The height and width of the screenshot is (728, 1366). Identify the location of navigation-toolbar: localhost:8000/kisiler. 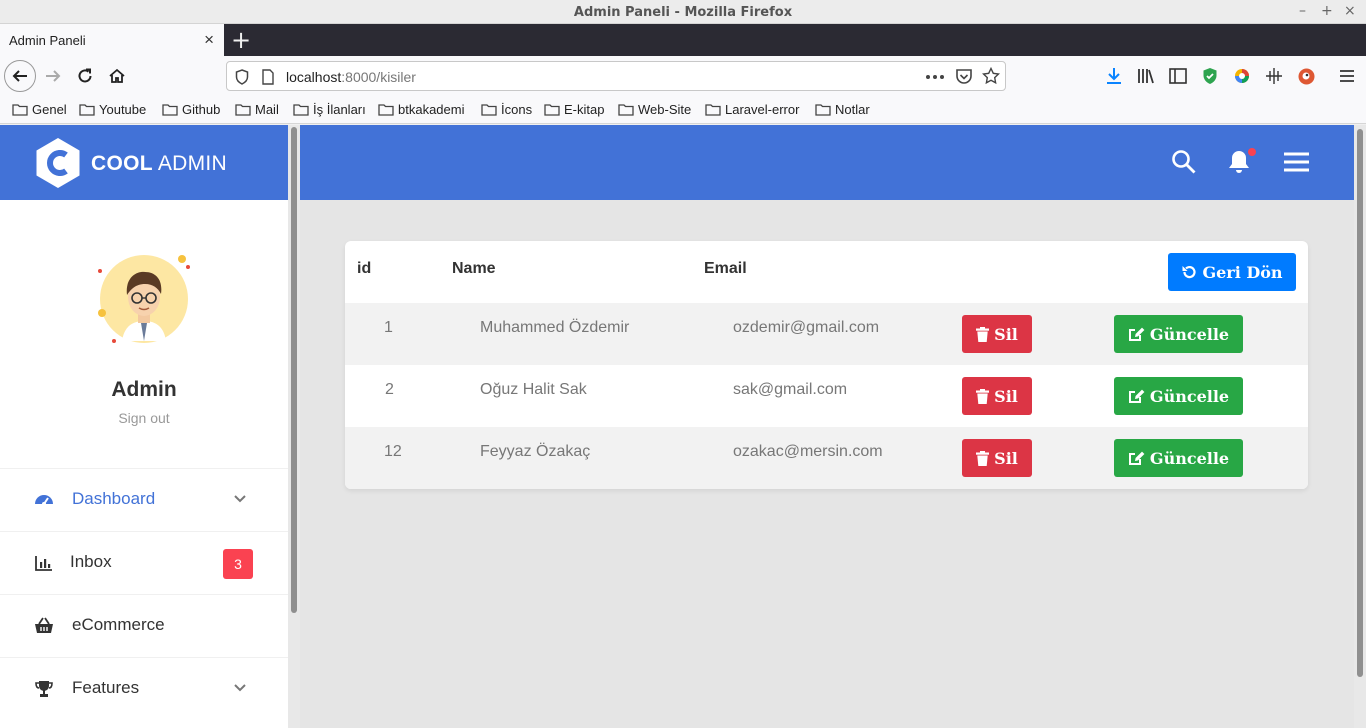
(683, 76).